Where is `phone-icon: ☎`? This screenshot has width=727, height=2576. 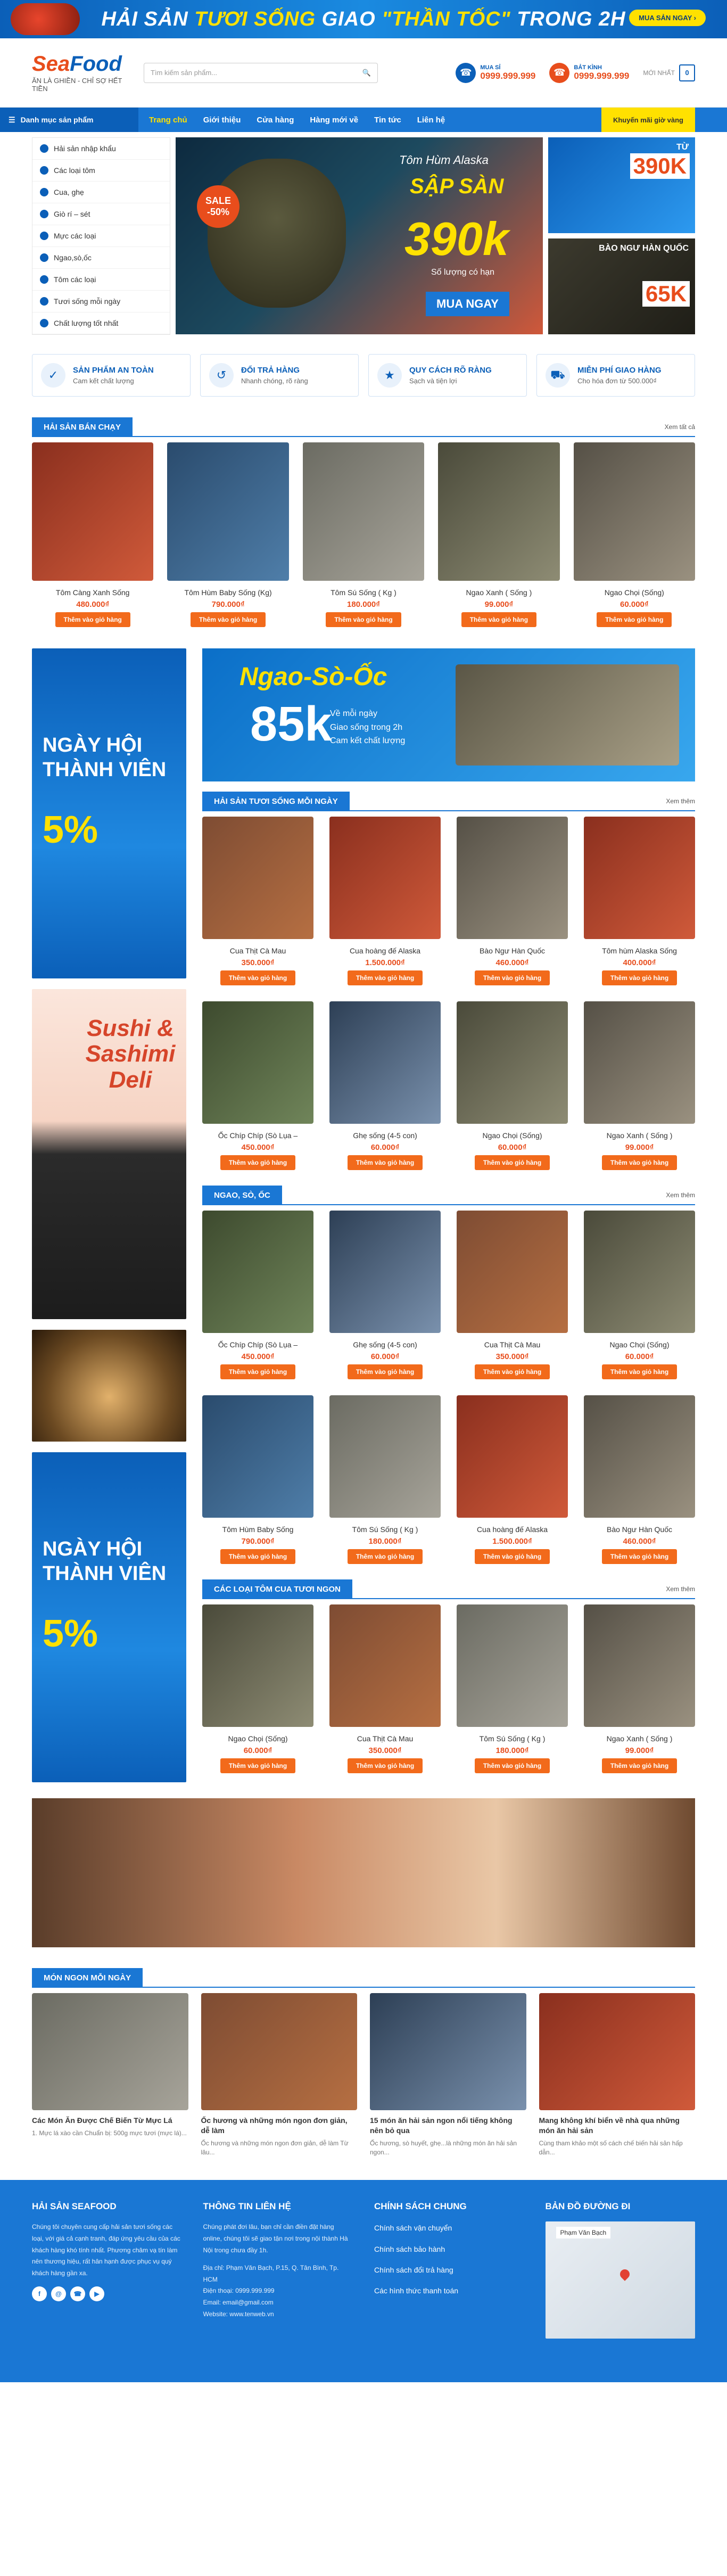 phone-icon: ☎ is located at coordinates (77, 2294).